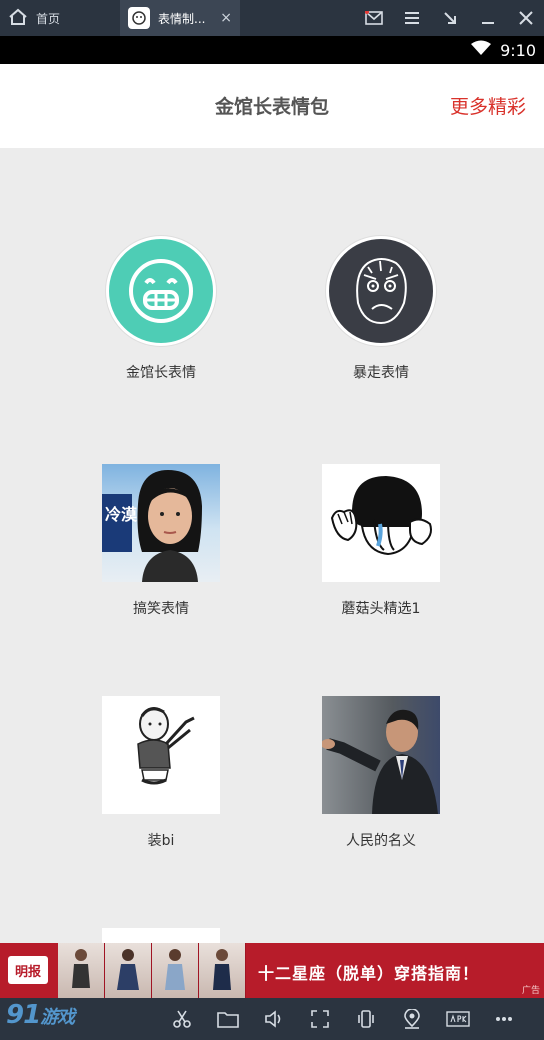 The image size is (544, 1040). Describe the element at coordinates (48, 18) in the screenshot. I see `home-tab-label: 首页` at that location.